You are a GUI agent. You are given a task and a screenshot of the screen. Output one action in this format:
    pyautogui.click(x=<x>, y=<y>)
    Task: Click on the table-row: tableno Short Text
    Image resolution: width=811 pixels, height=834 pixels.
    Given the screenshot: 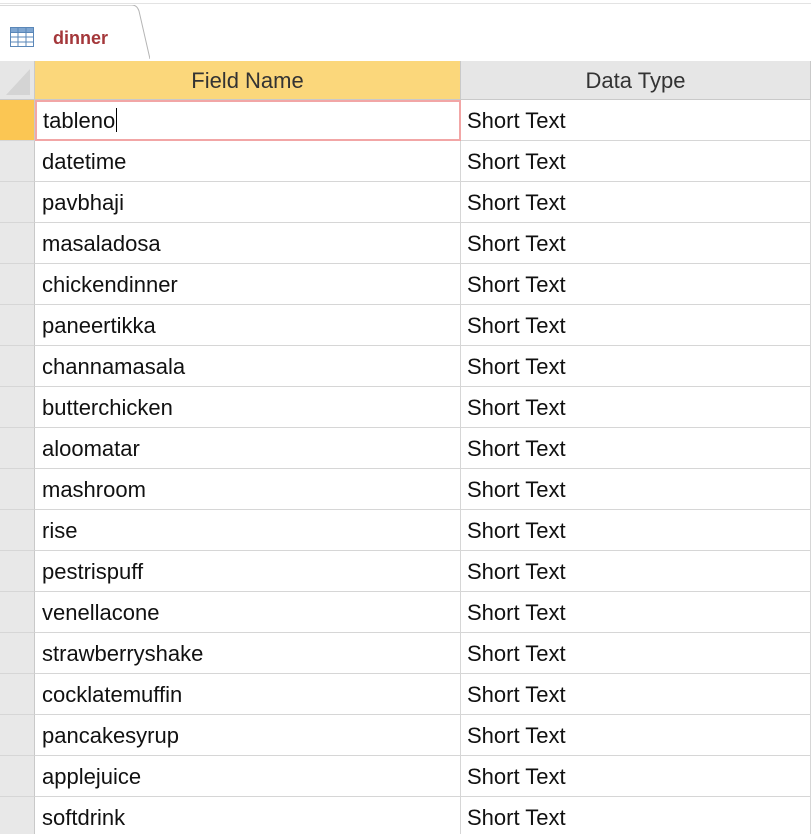 What is the action you would take?
    pyautogui.click(x=405, y=120)
    